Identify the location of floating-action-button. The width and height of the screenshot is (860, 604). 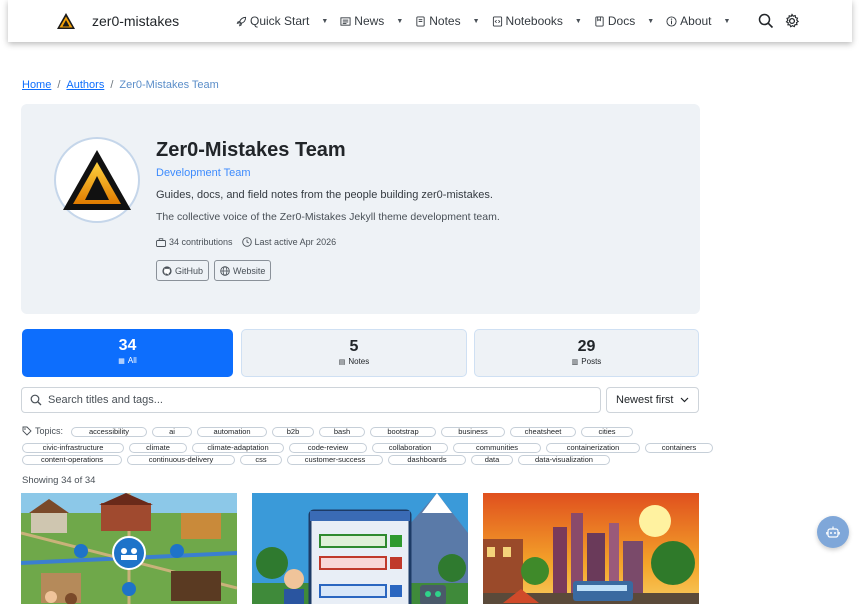
(833, 532).